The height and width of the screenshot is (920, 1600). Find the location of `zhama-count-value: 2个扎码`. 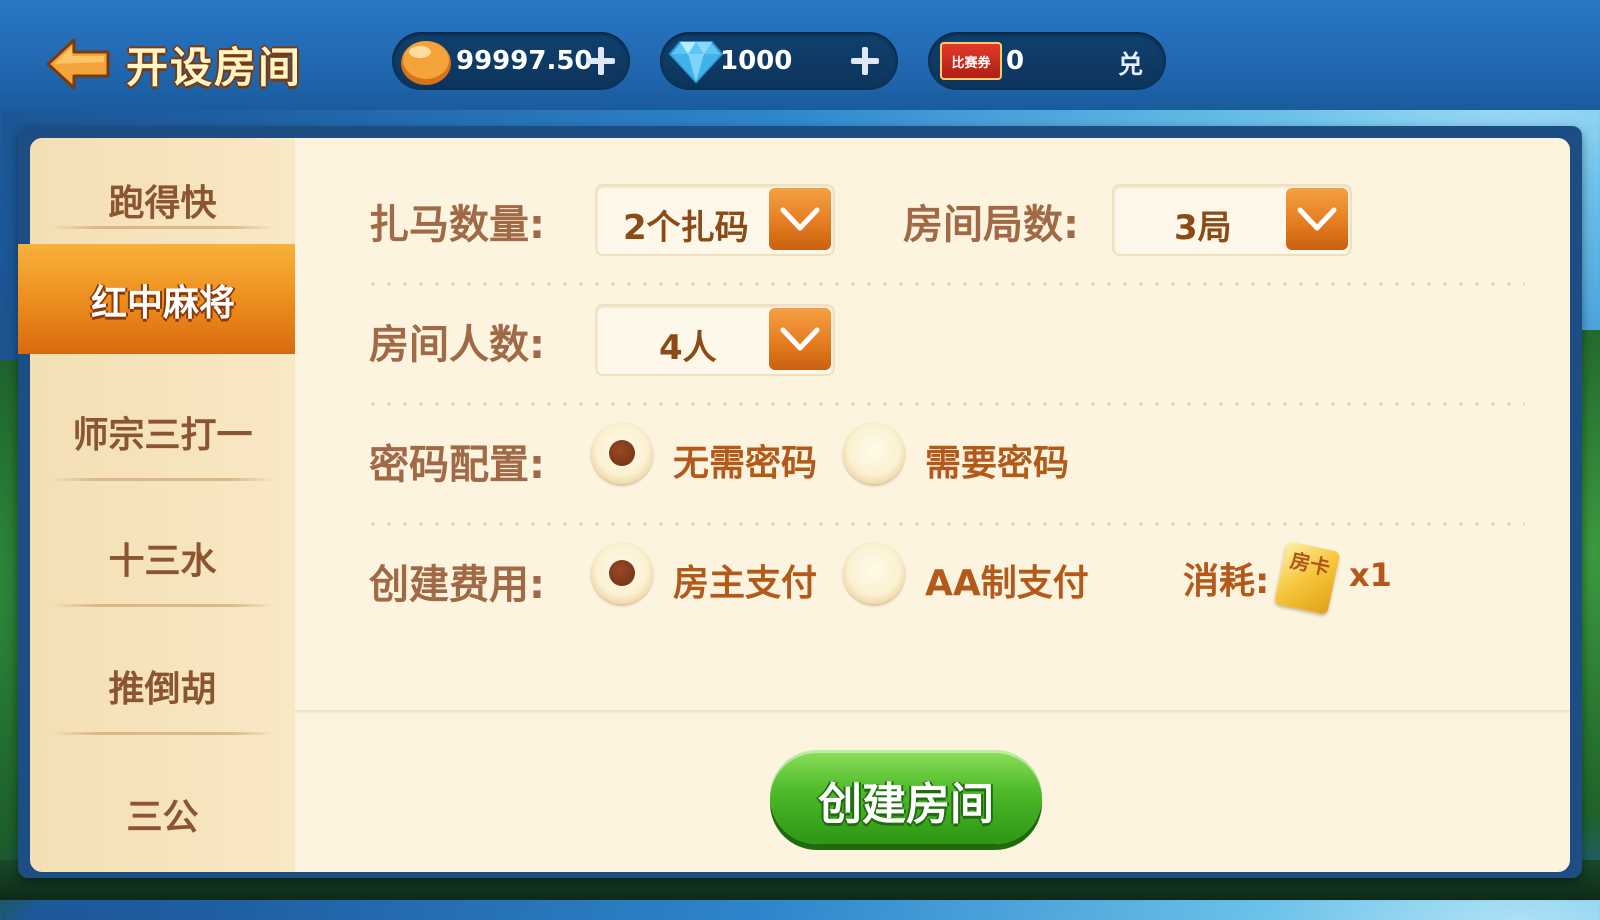

zhama-count-value: 2个扎码 is located at coordinates (686, 228).